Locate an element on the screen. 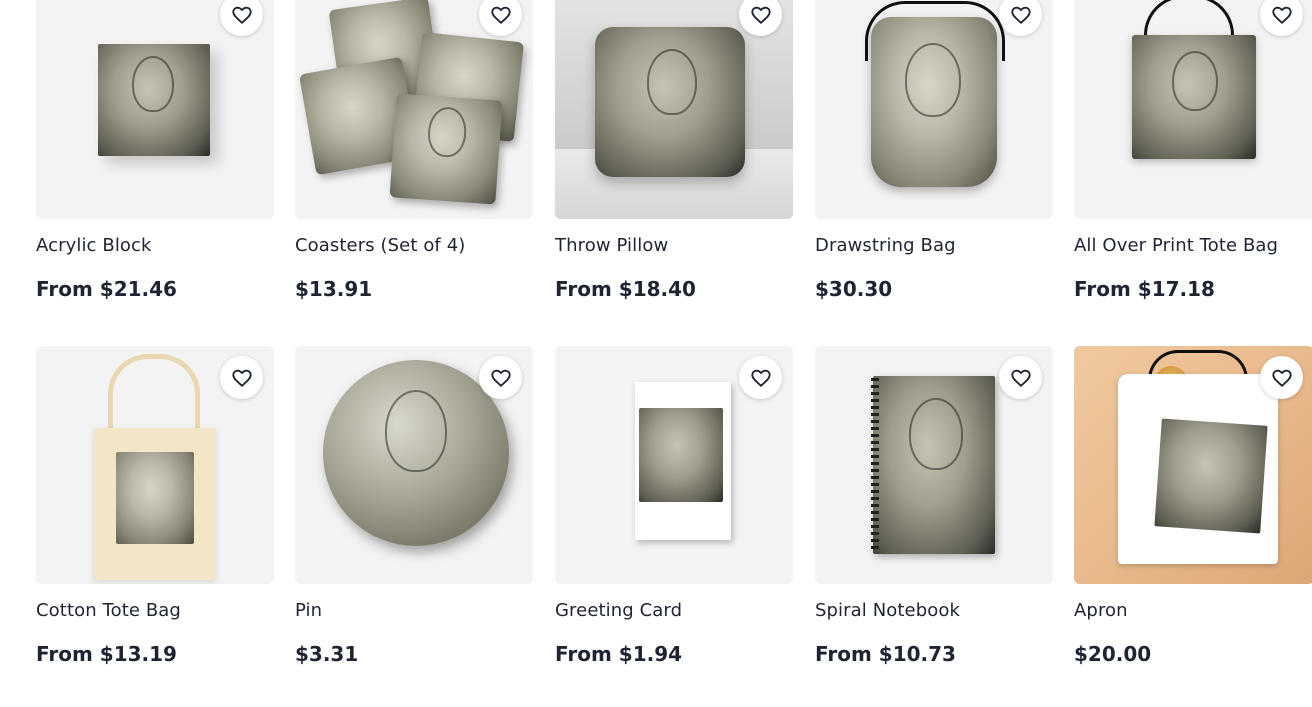  product-title: Acrylic Block is located at coordinates (155, 245).